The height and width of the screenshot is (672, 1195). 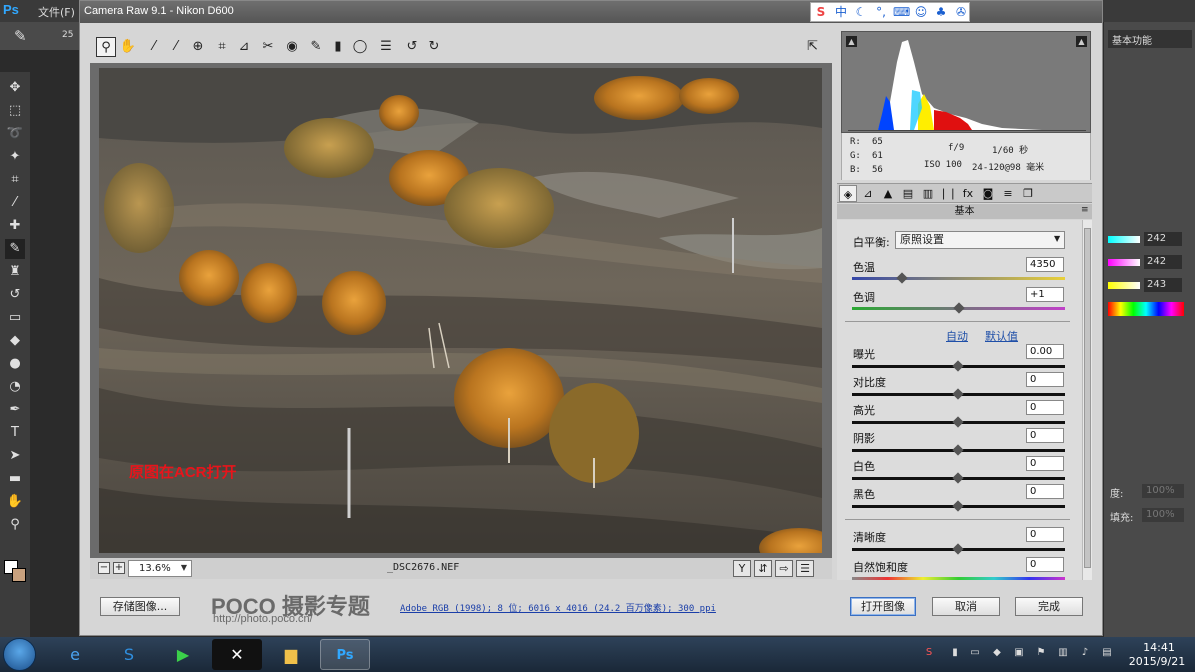 I want to click on tab-hsl-icon: ▤, so click(x=908, y=193).